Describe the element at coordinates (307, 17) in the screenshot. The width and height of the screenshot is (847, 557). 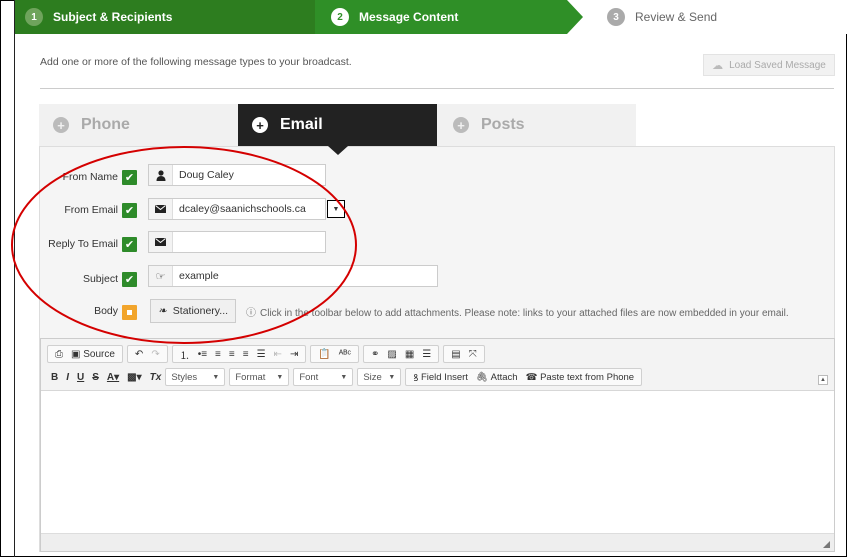
I see `step-arrow` at that location.